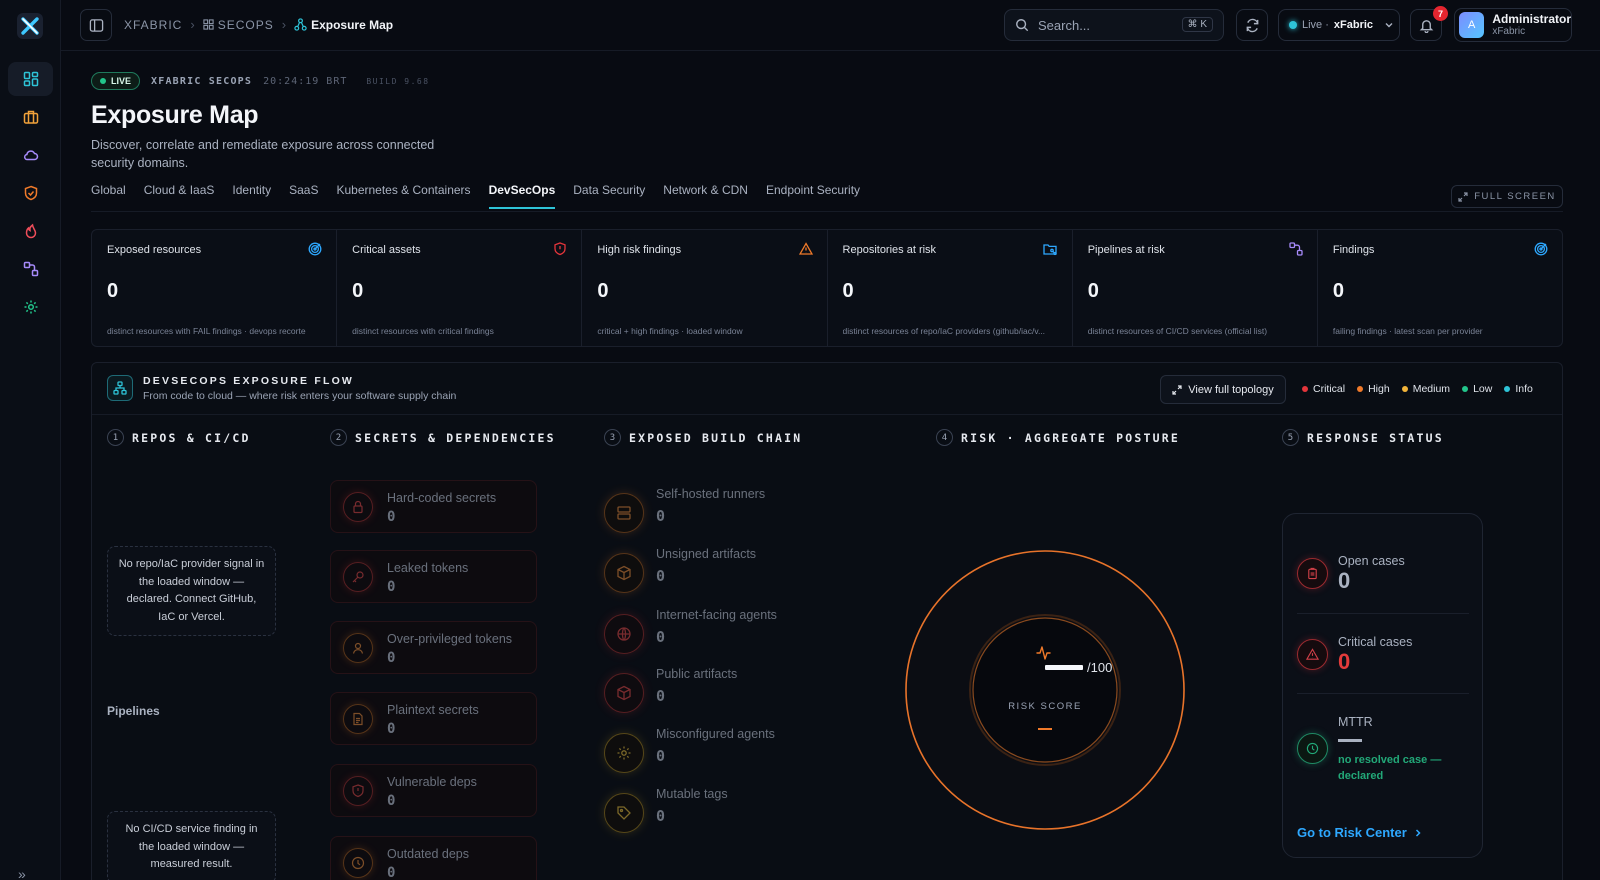  I want to click on chain-public-artifacts: Public artifacts 0, so click(714, 692).